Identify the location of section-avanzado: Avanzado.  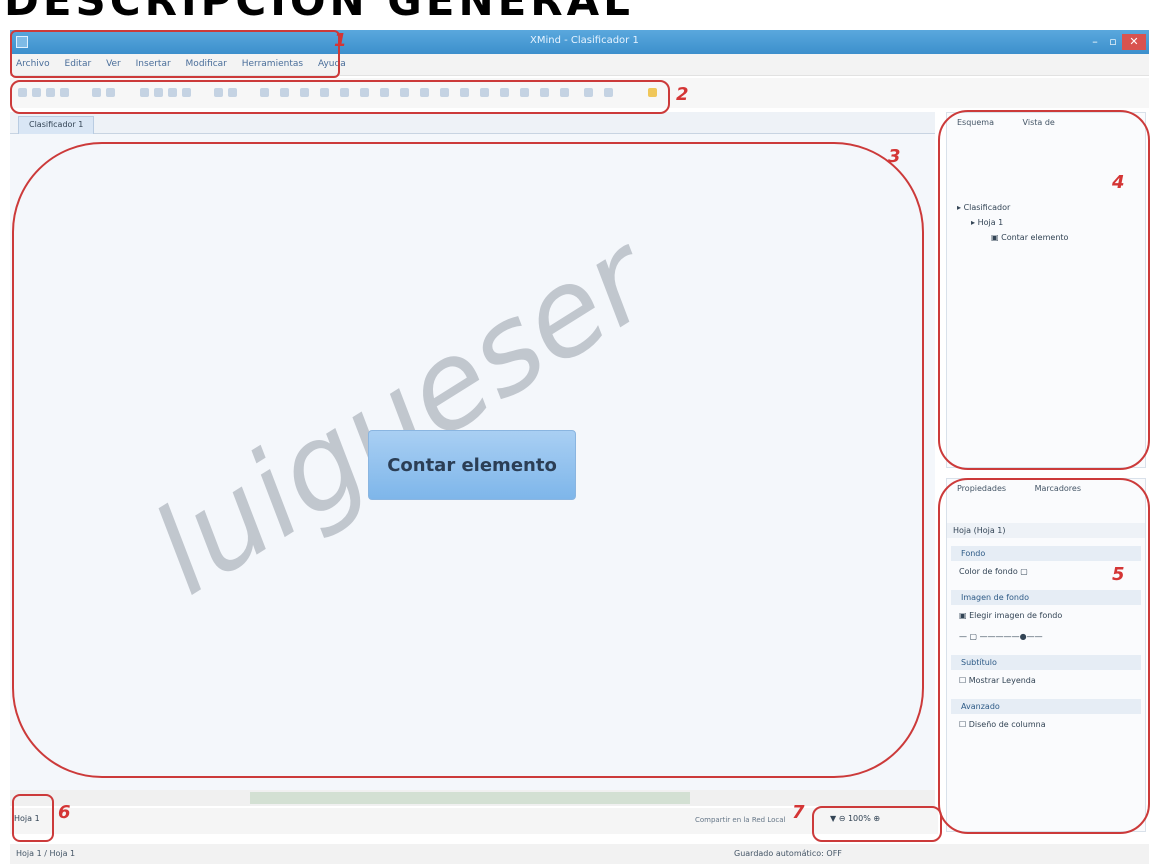
(1046, 706).